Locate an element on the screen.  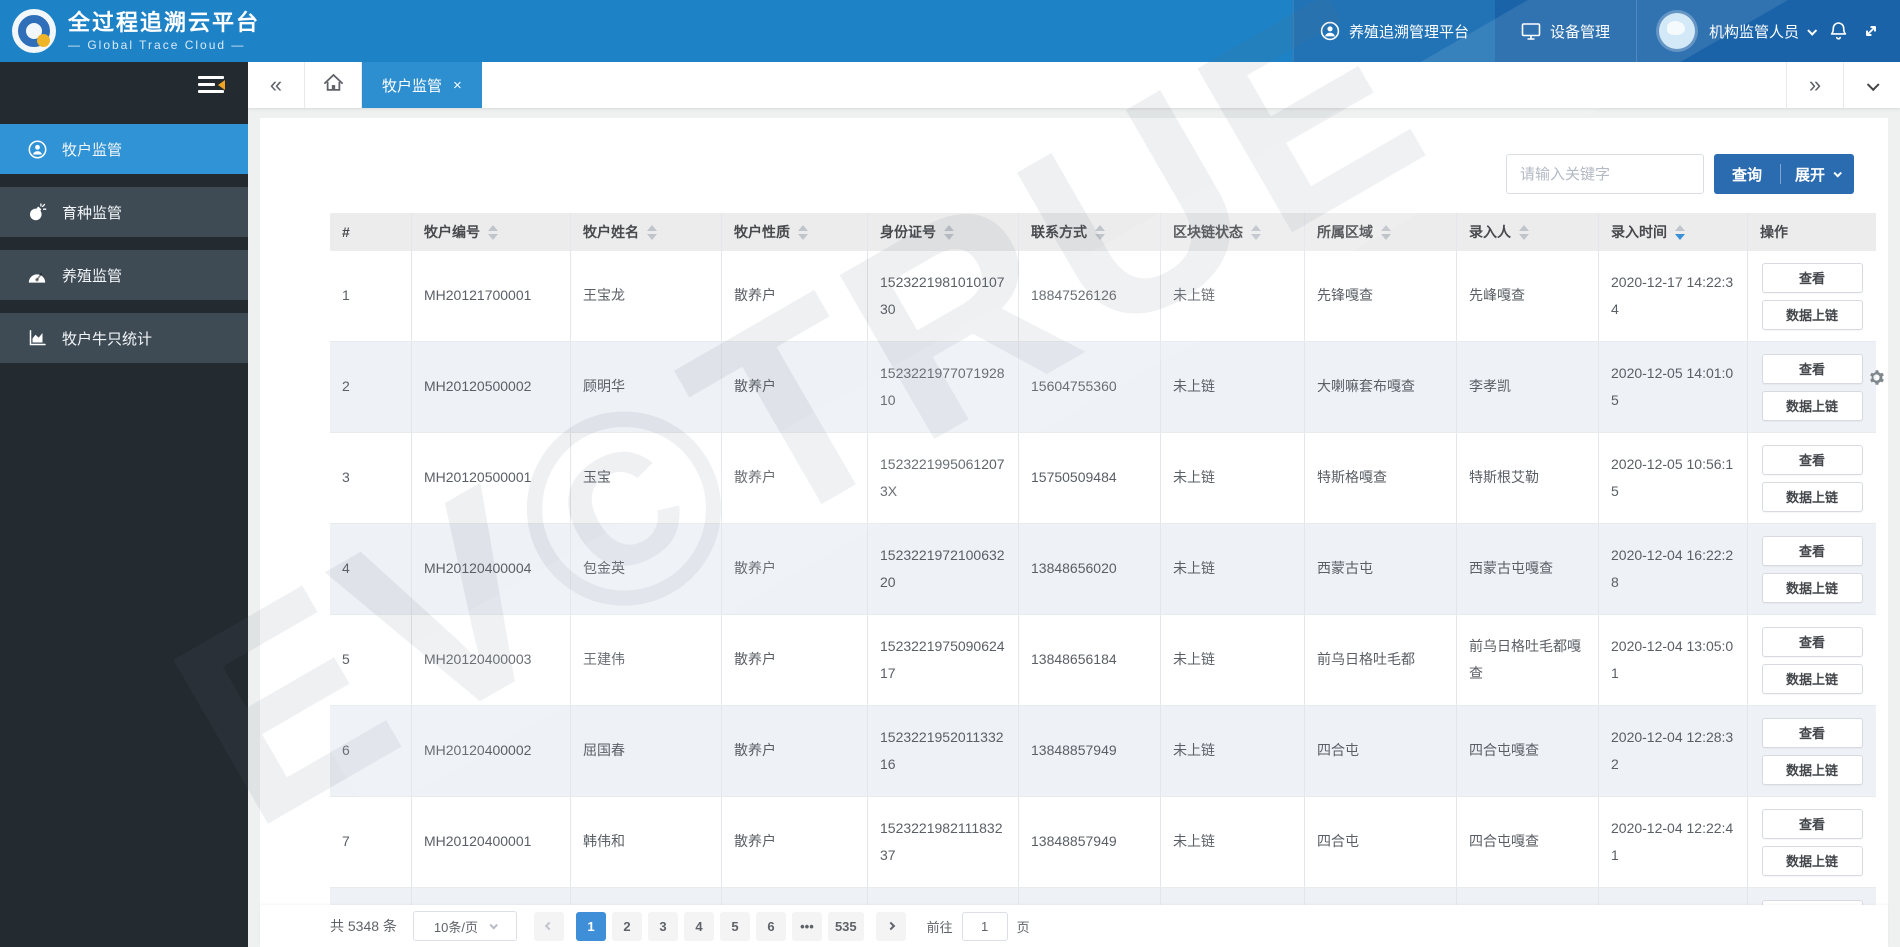
avatar is located at coordinates (1676, 31).